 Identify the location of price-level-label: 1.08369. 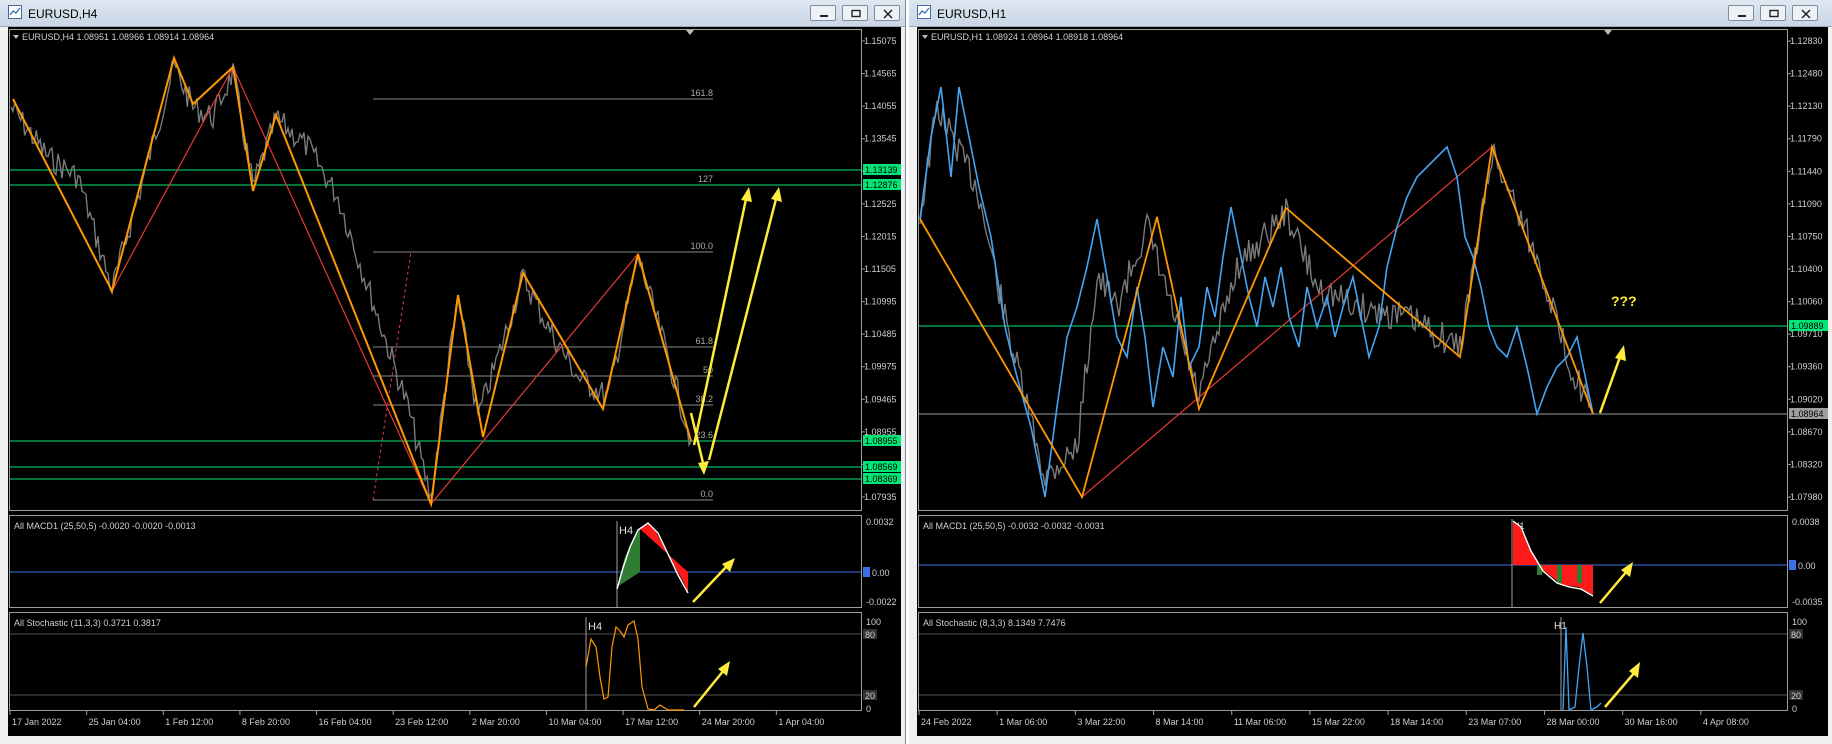
(881, 479).